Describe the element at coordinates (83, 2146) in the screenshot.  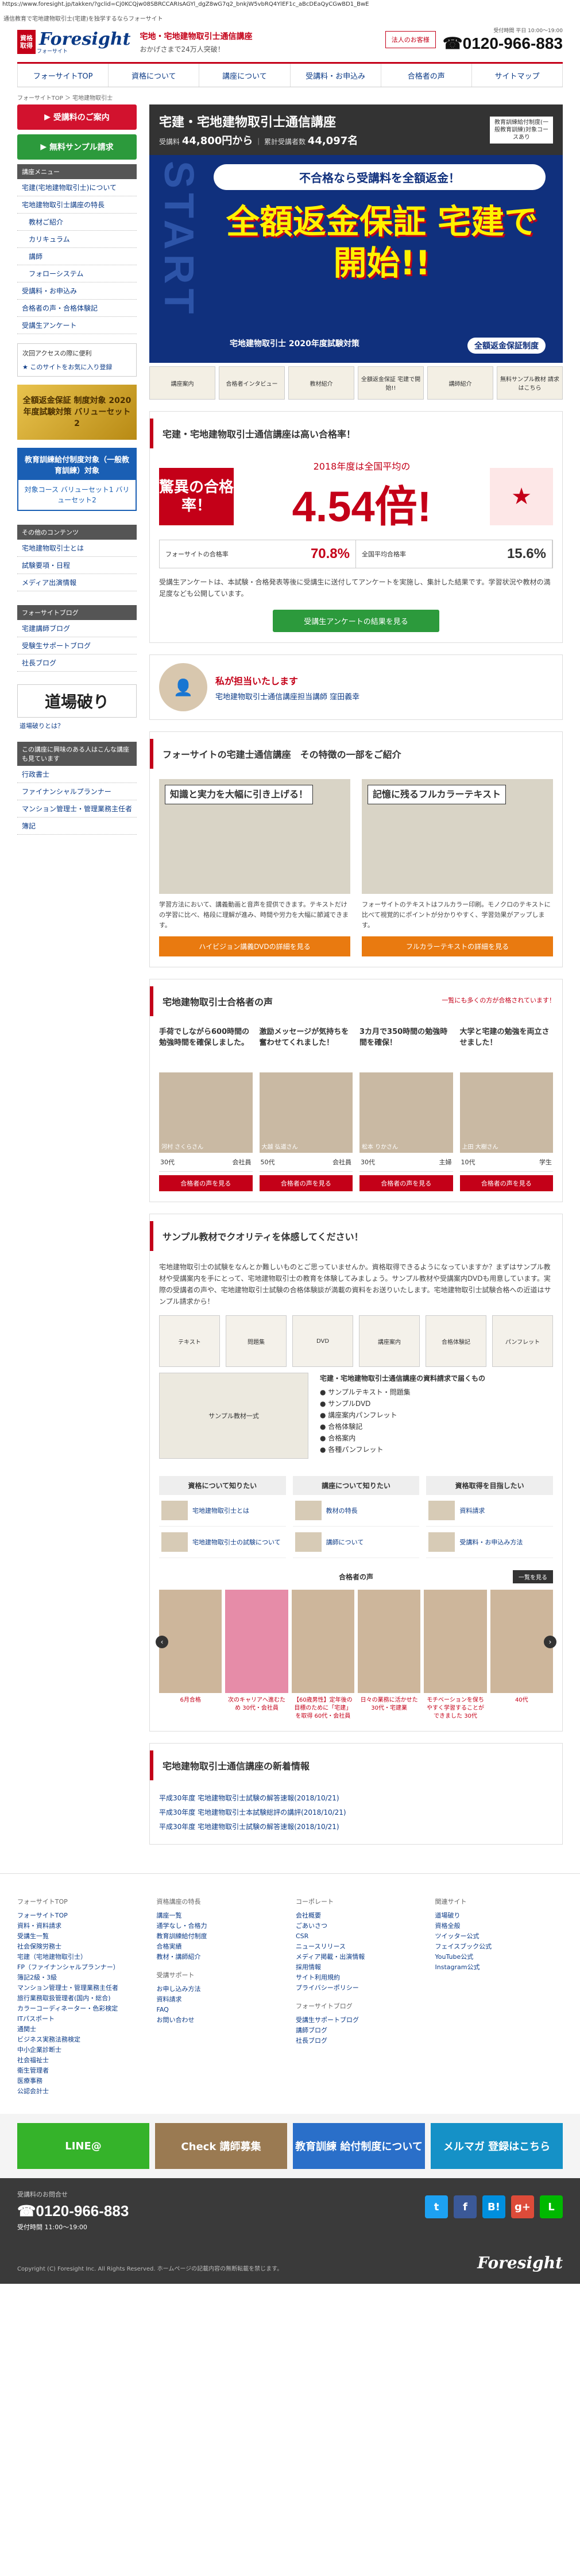
I see `line-banner: LINE@` at that location.